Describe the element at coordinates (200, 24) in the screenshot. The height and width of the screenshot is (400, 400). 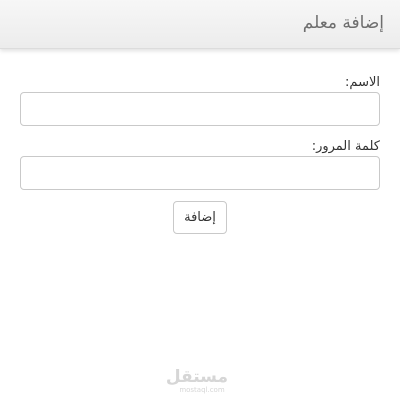
I see `header-bar: إضافة معلم` at that location.